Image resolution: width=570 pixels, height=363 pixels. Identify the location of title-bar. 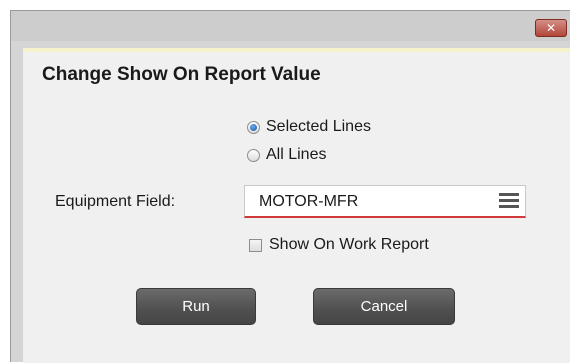
(290, 26).